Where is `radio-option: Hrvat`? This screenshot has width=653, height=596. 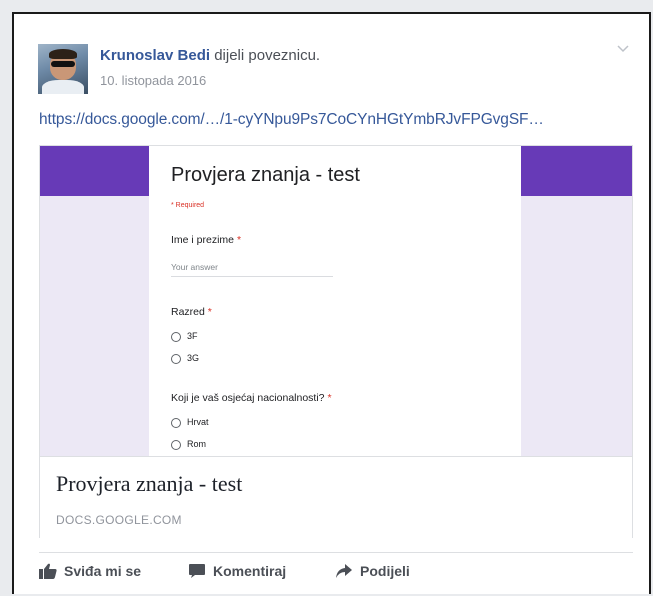
radio-option: Hrvat is located at coordinates (190, 422).